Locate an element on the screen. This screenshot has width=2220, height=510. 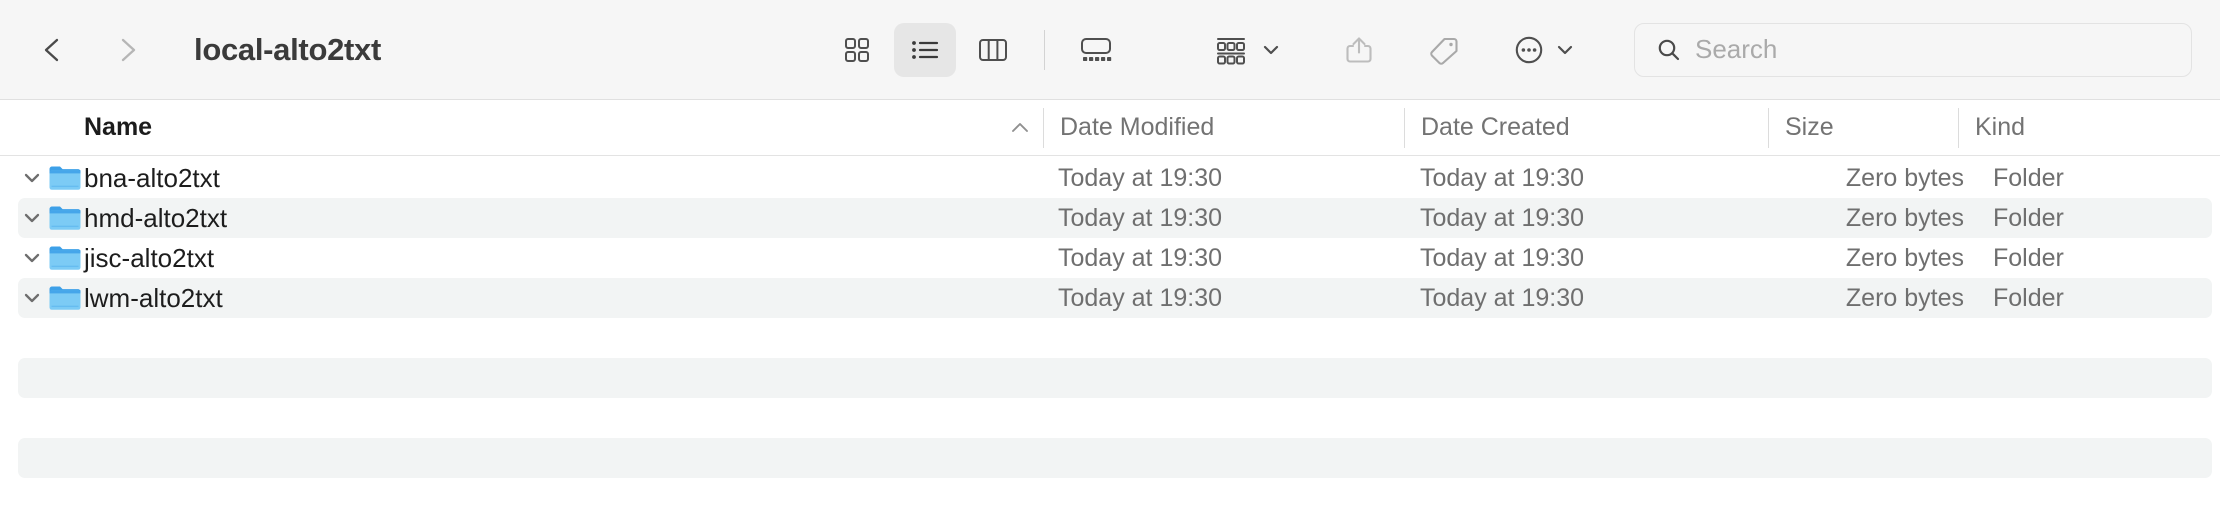
column-header-size: Size is located at coordinates (1809, 127).